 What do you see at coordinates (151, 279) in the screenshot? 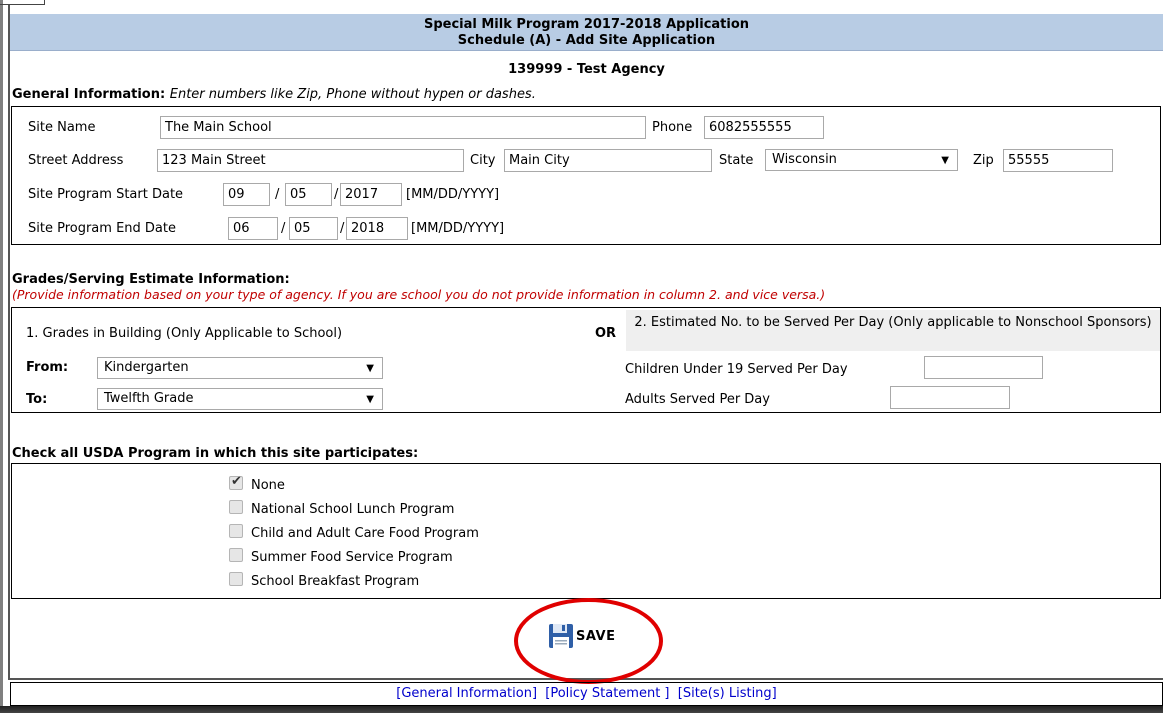
I see `grades-heading: Grades/Serving Estimate Information:` at bounding box center [151, 279].